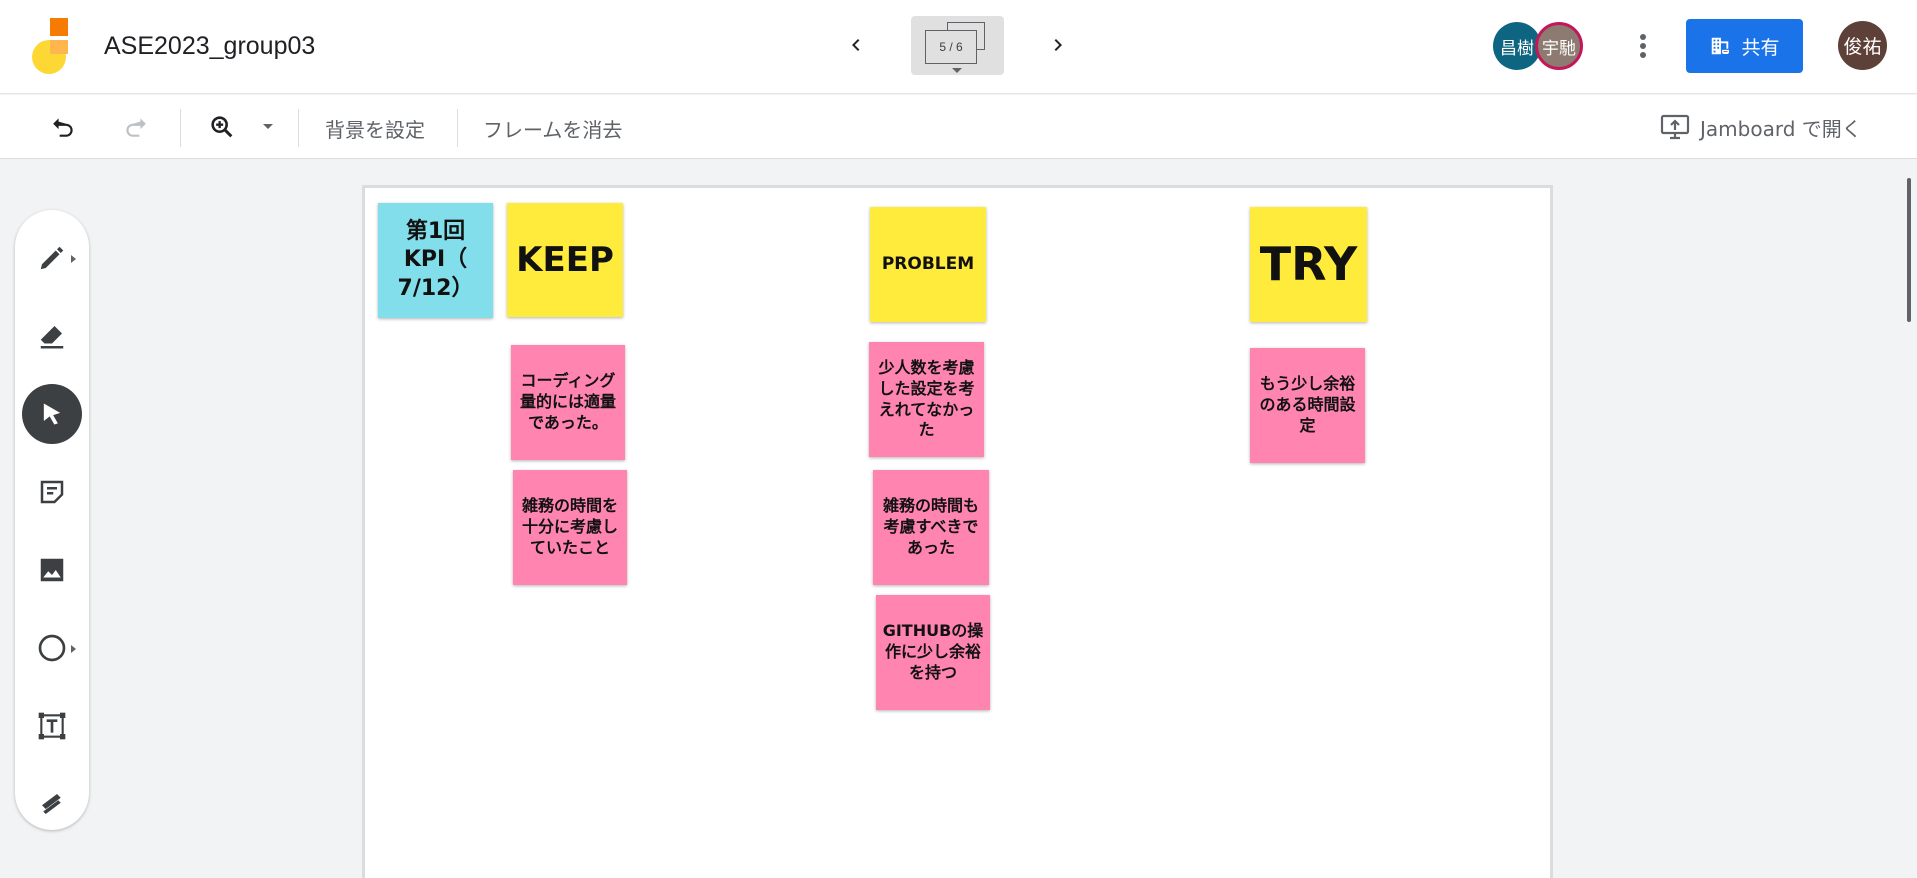  I want to click on circle-shape-icon, so click(52, 648).